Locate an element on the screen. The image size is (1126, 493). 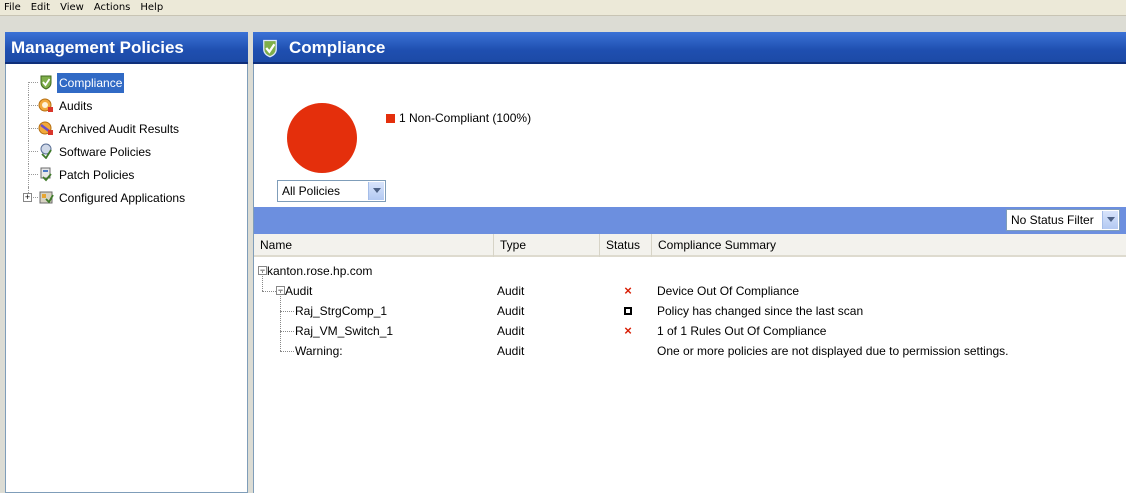
column-header-compliance-summary: Compliance Summary is located at coordinates (889, 245).